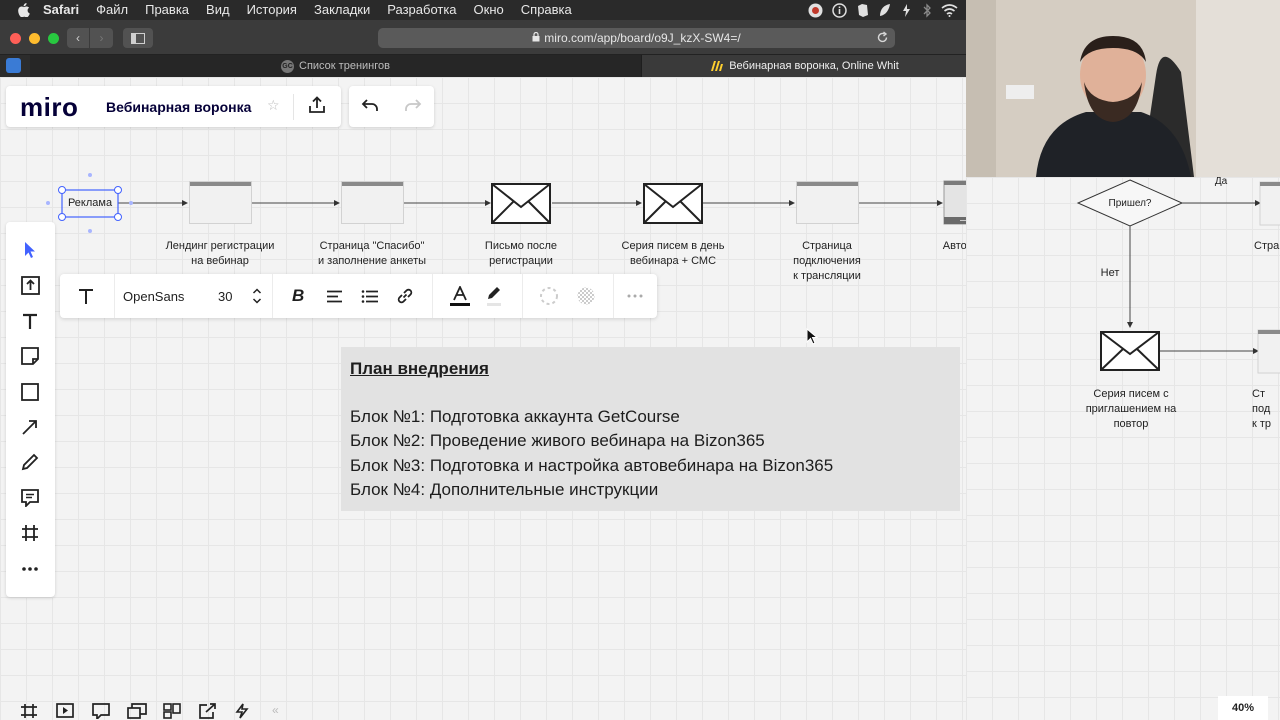  Describe the element at coordinates (275, 710) in the screenshot. I see `collapse-icon: «` at that location.